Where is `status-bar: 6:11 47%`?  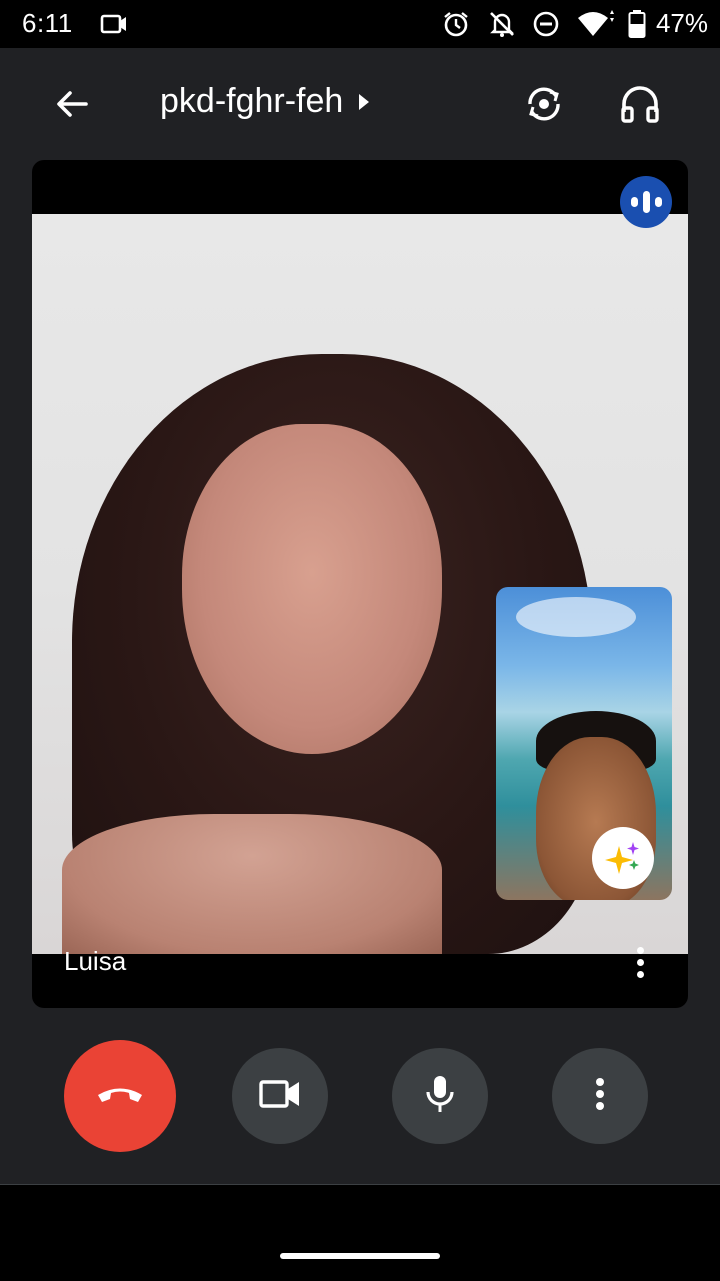 status-bar: 6:11 47% is located at coordinates (360, 24).